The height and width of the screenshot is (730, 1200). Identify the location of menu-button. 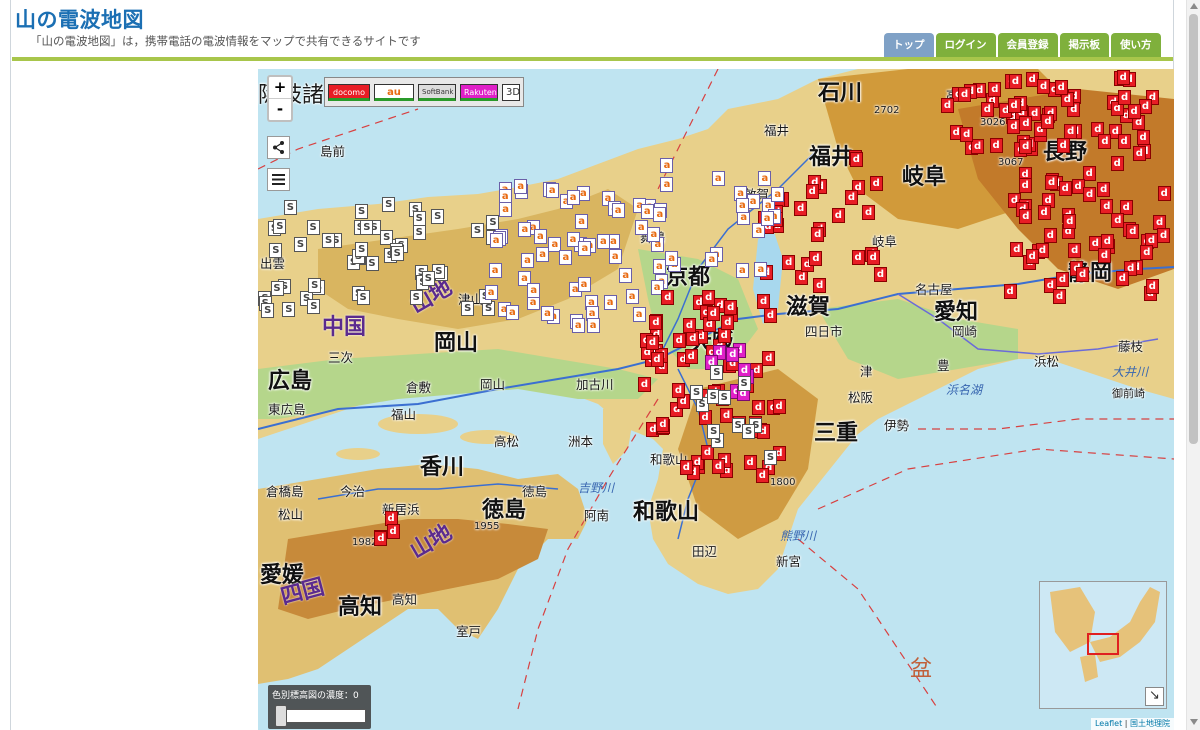
(278, 179).